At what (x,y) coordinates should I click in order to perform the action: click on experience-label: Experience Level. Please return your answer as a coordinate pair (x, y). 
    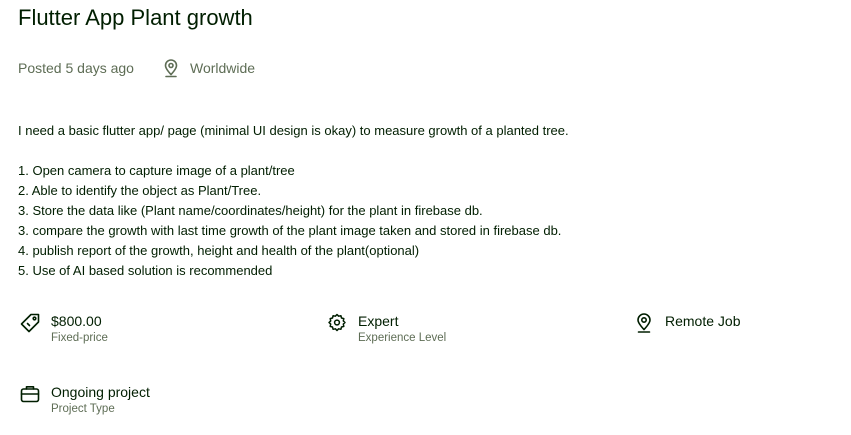
    Looking at the image, I should click on (402, 338).